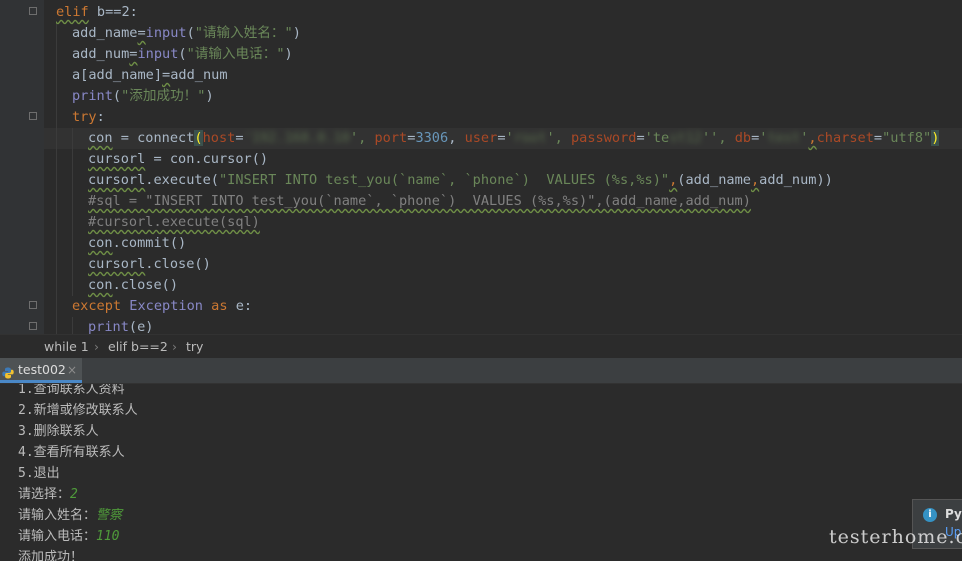 Image resolution: width=962 pixels, height=561 pixels. Describe the element at coordinates (117, 75) in the screenshot. I see `identifier: a[add_name]` at that location.